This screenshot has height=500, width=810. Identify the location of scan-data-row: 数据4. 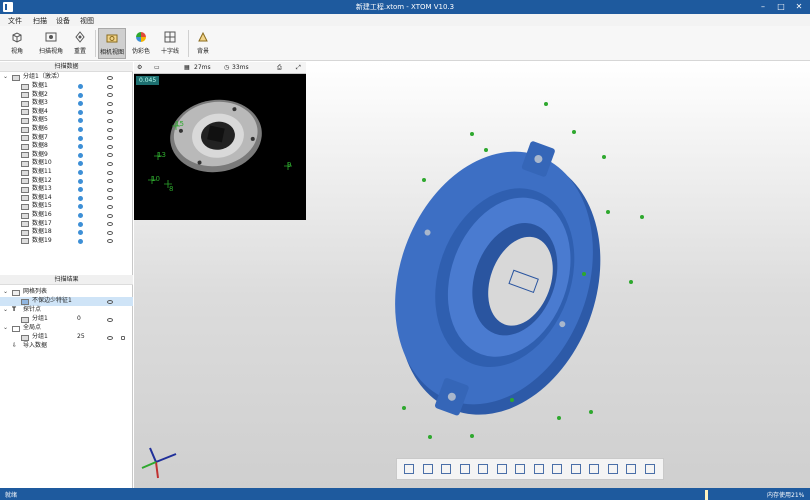
(66, 112).